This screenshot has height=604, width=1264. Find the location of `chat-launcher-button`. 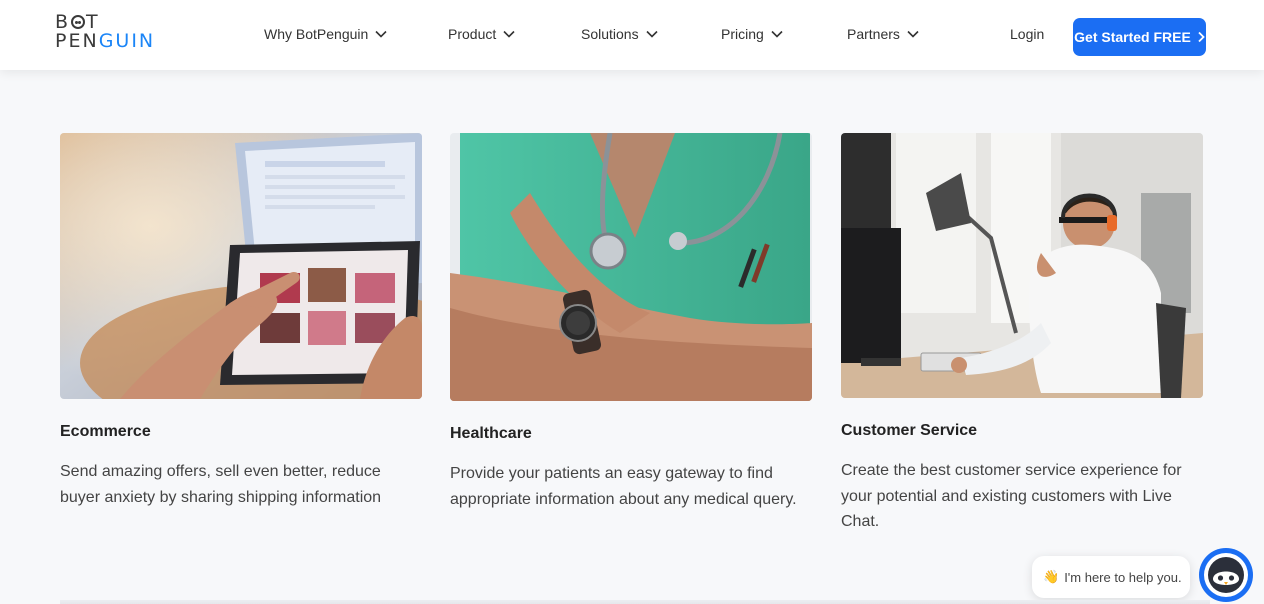

chat-launcher-button is located at coordinates (1226, 575).